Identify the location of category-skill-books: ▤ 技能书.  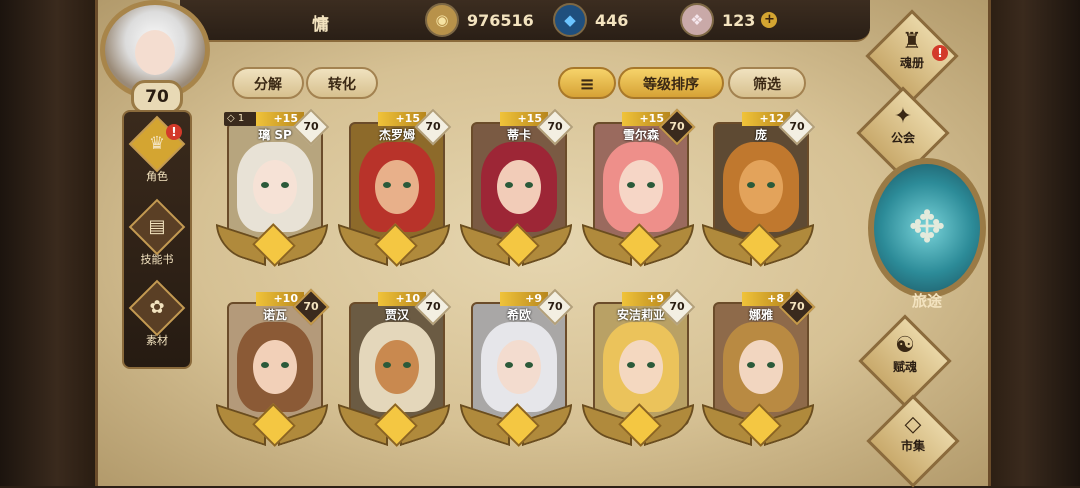
(157, 232).